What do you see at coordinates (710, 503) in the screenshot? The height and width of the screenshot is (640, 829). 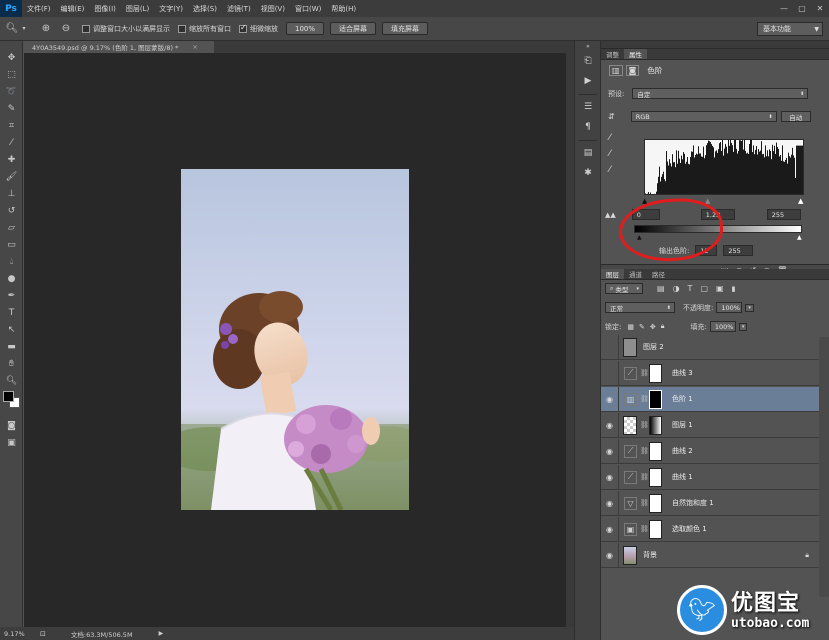 I see `layer-row: ◉ ▽ ⛓︎ 自然饱和度 1` at bounding box center [710, 503].